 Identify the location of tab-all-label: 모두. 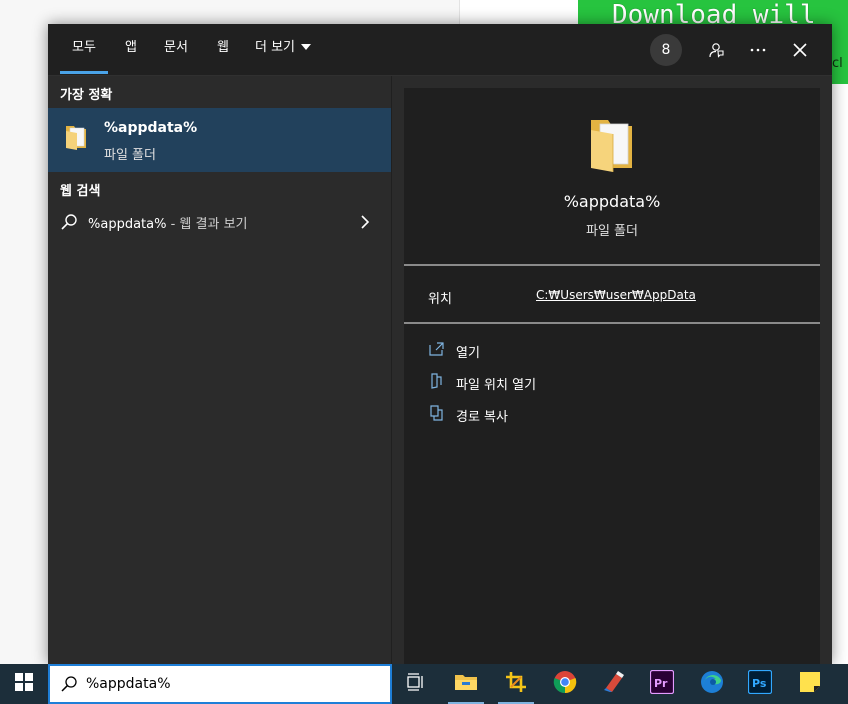
(84, 47).